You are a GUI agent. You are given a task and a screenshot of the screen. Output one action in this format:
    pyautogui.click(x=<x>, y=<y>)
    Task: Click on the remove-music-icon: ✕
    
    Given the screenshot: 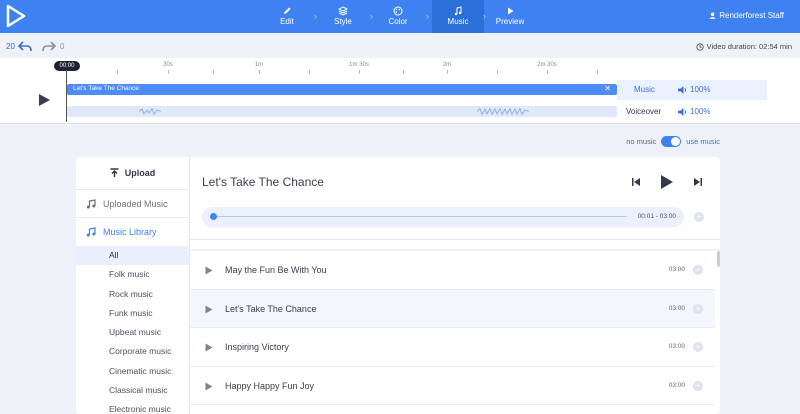 What is the action you would take?
    pyautogui.click(x=607, y=88)
    